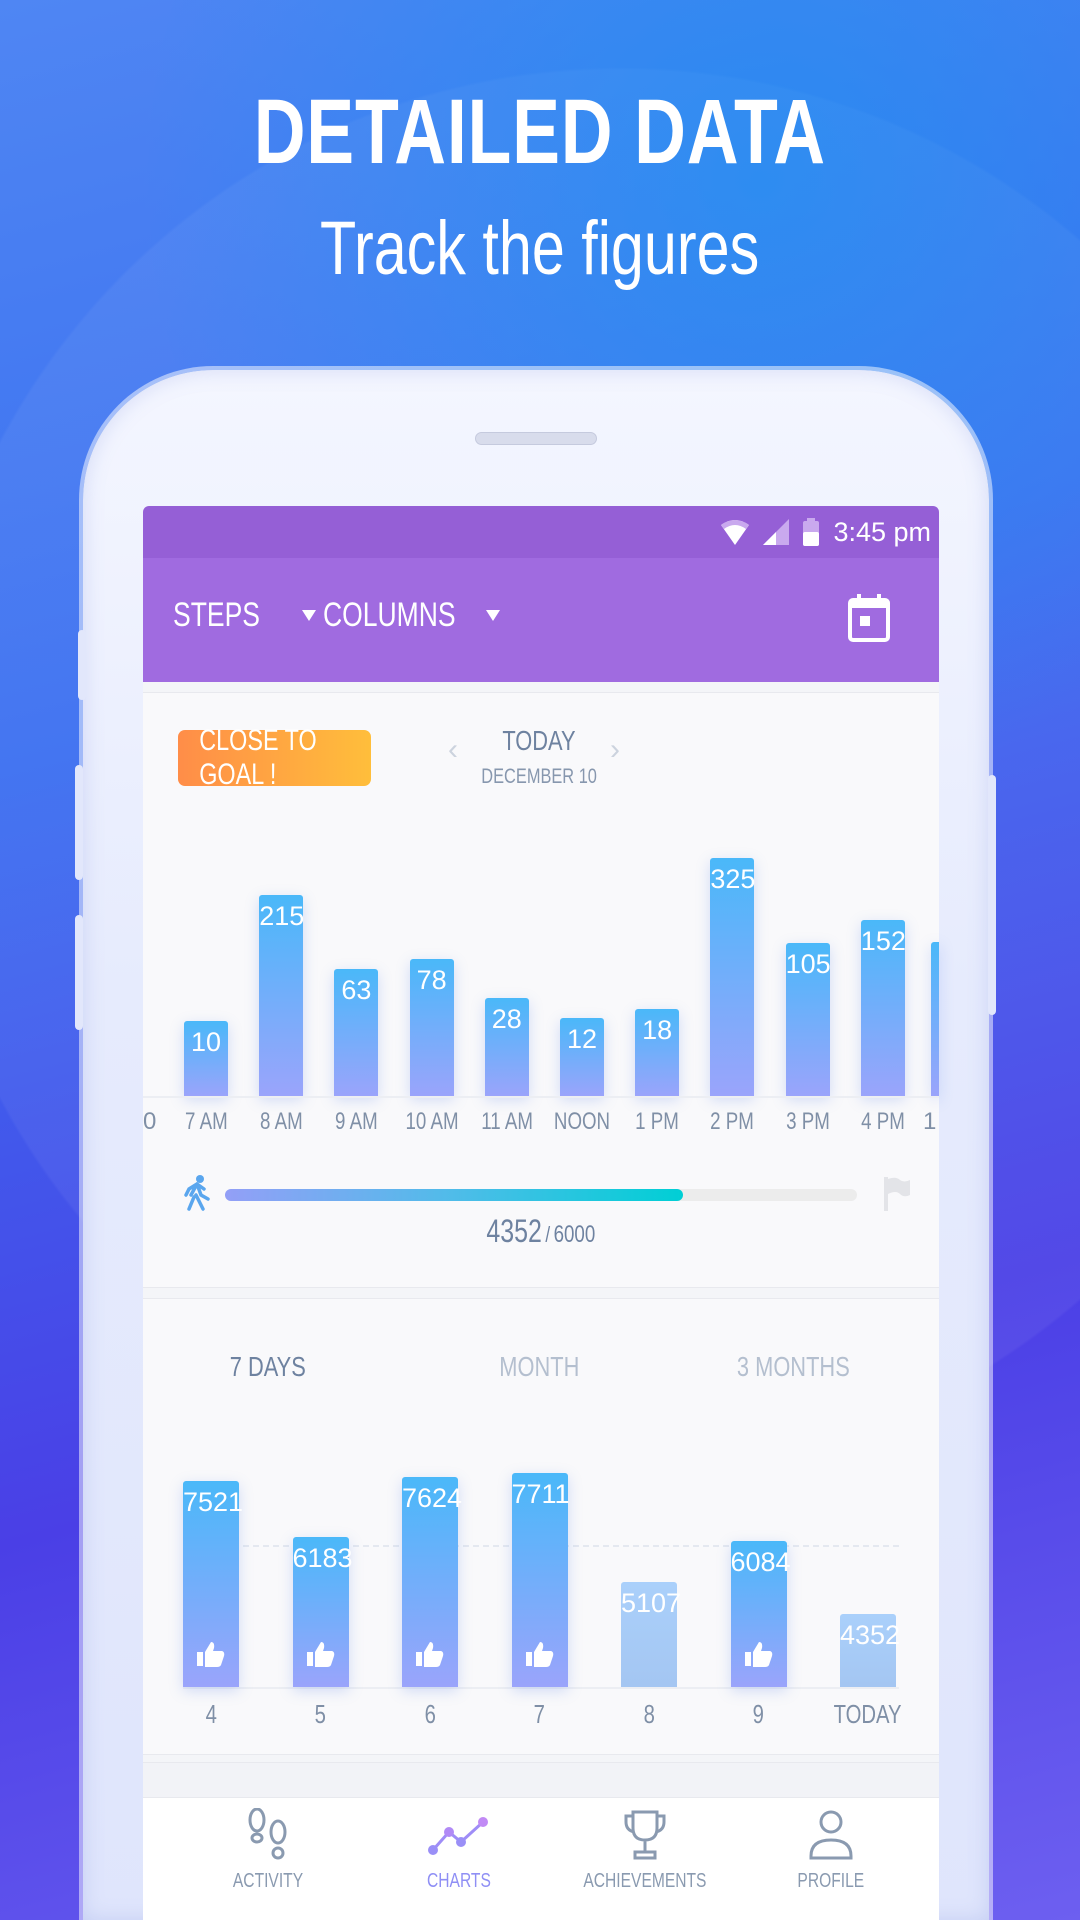 The image size is (1080, 1920). What do you see at coordinates (454, 1195) in the screenshot?
I see `goal-progress-fill` at bounding box center [454, 1195].